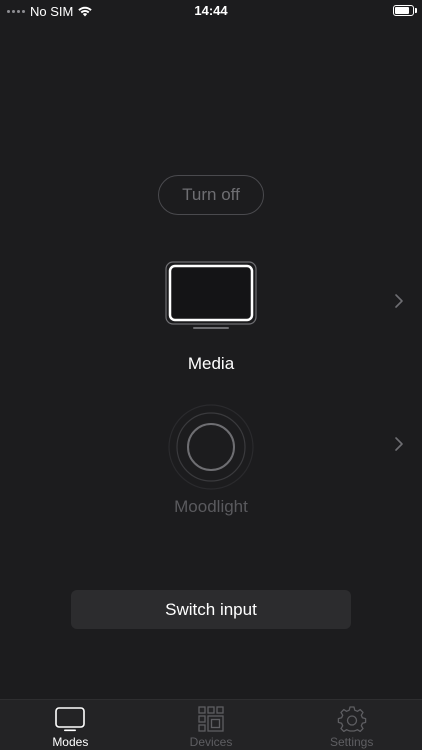 Image resolution: width=422 pixels, height=750 pixels. I want to click on tab-settings: Settings, so click(351, 725).